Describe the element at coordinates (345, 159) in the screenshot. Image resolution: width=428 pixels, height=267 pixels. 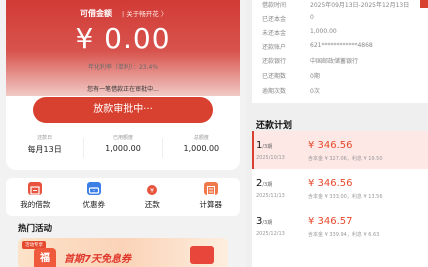
I see `plan-breakdown: 含本金 ¥ 327.06，利息 ¥ 19.50` at that location.